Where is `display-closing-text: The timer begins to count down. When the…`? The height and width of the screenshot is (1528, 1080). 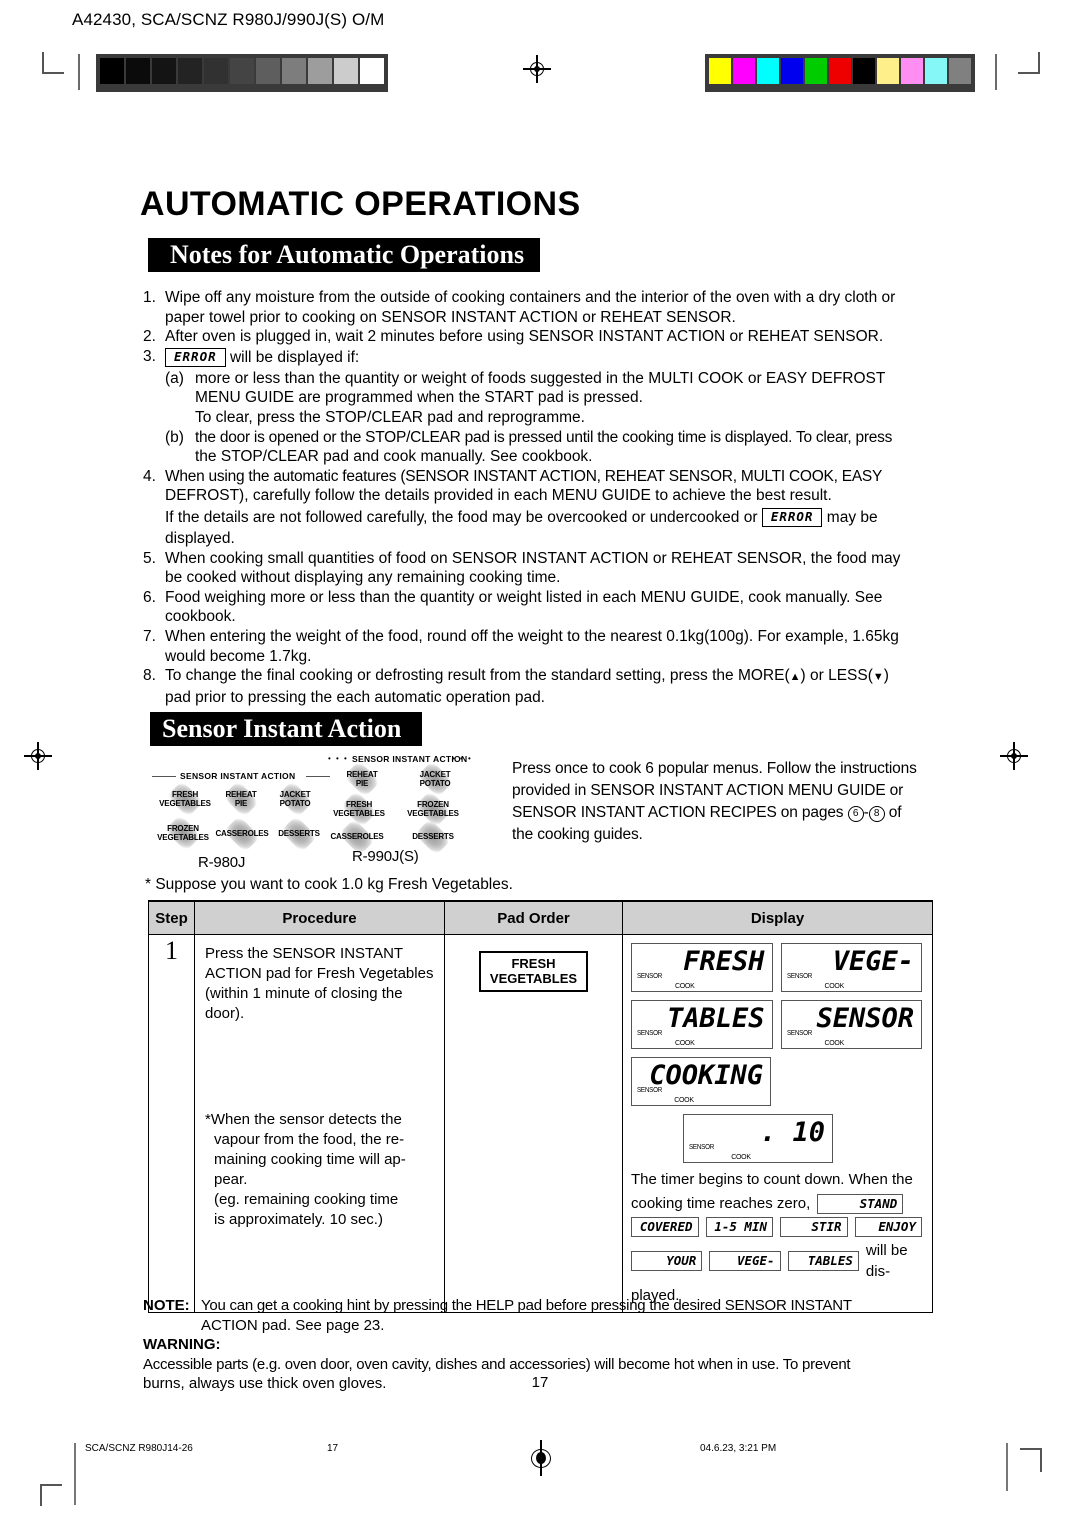
display-closing-text: The timer begins to count down. When the… is located at coordinates (776, 1237).